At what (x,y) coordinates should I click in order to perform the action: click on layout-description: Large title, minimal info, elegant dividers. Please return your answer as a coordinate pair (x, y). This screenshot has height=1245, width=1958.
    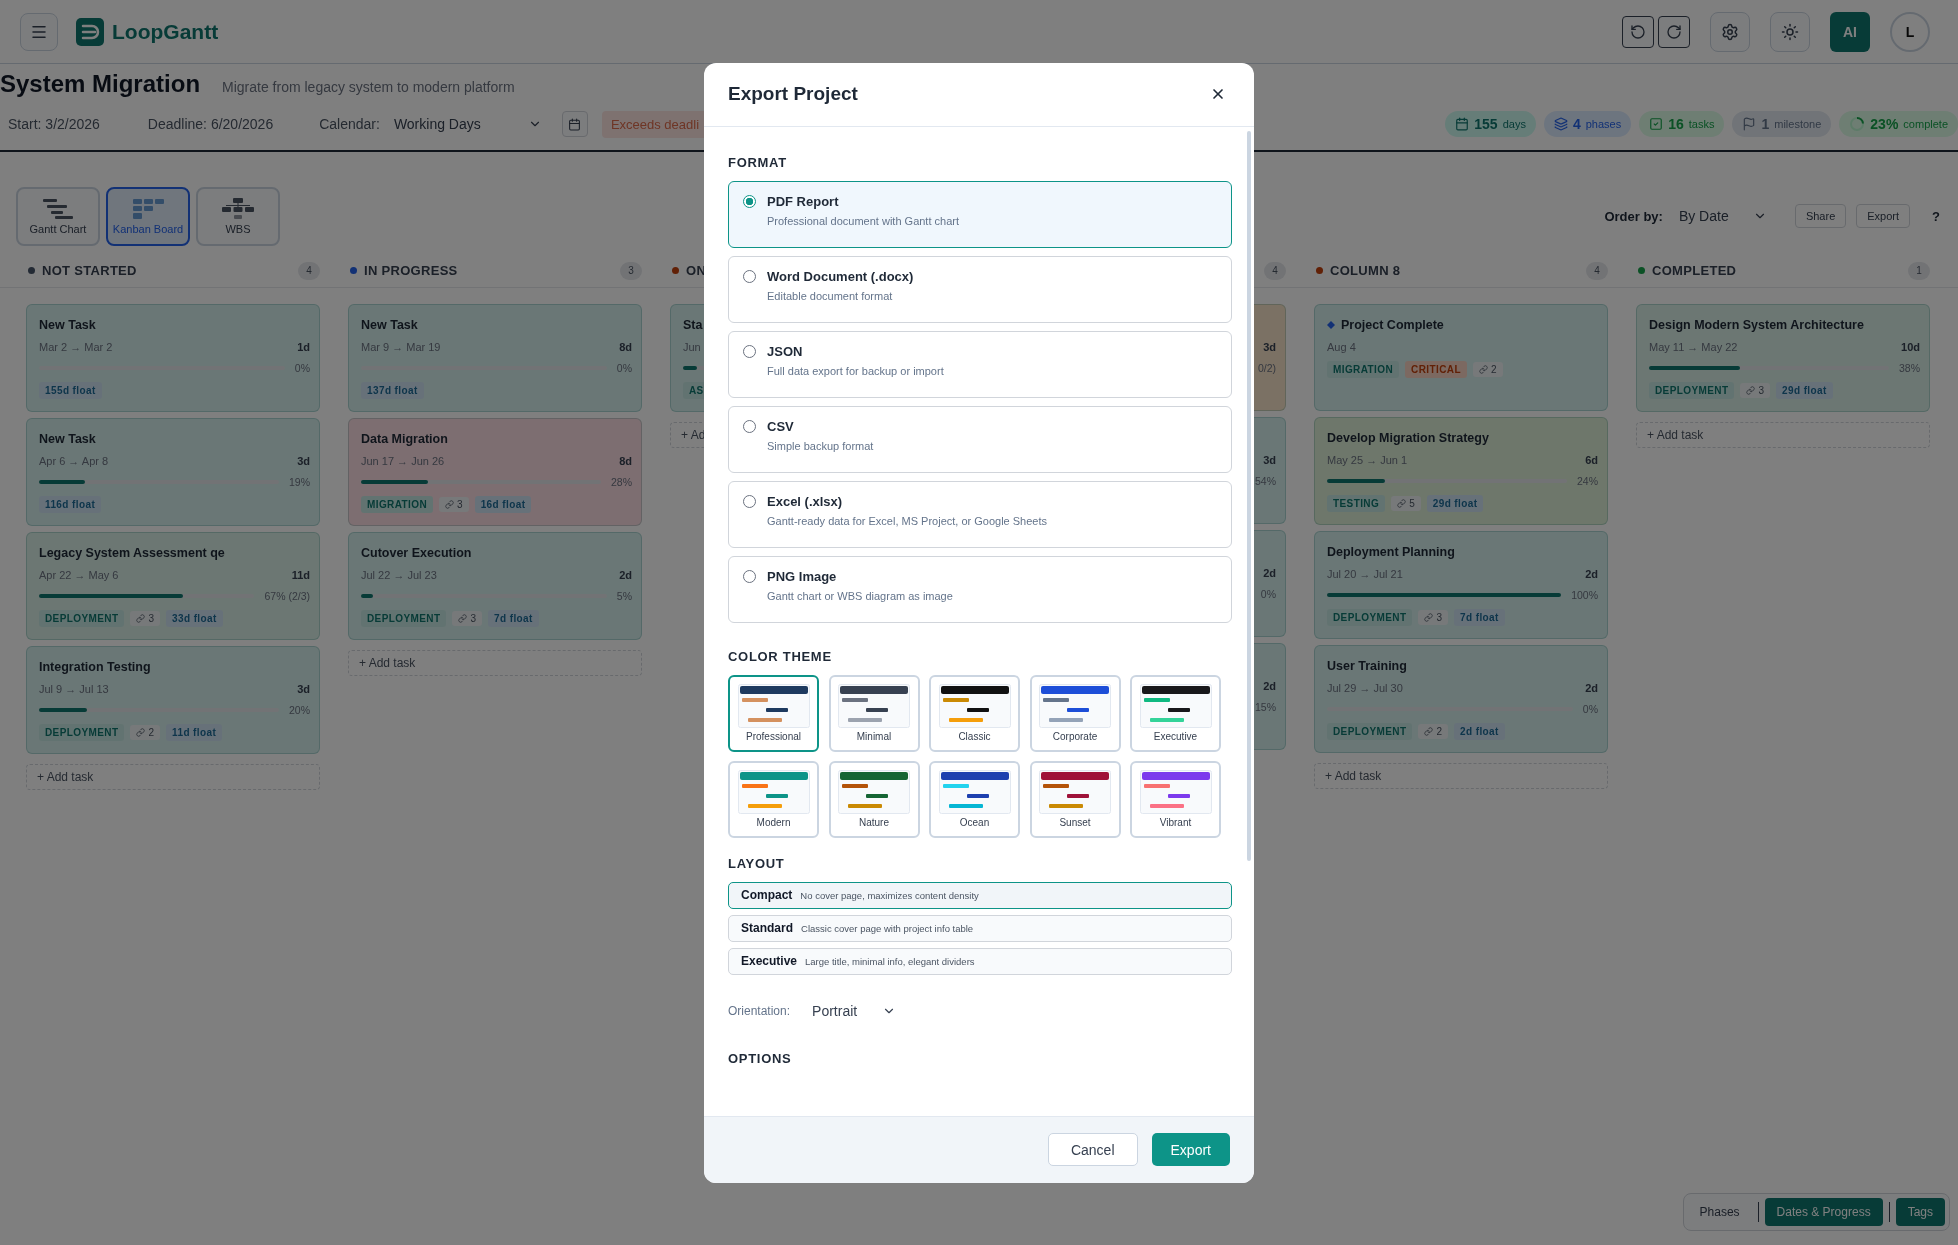
    Looking at the image, I should click on (890, 961).